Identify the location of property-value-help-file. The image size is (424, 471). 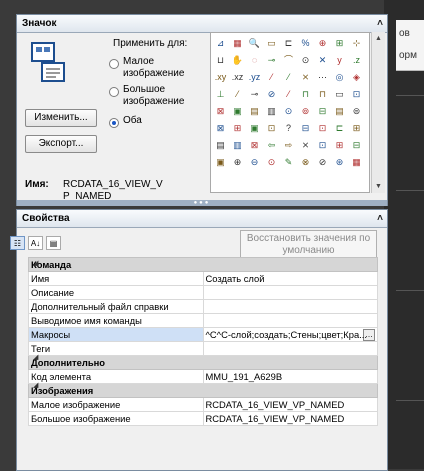
(290, 306).